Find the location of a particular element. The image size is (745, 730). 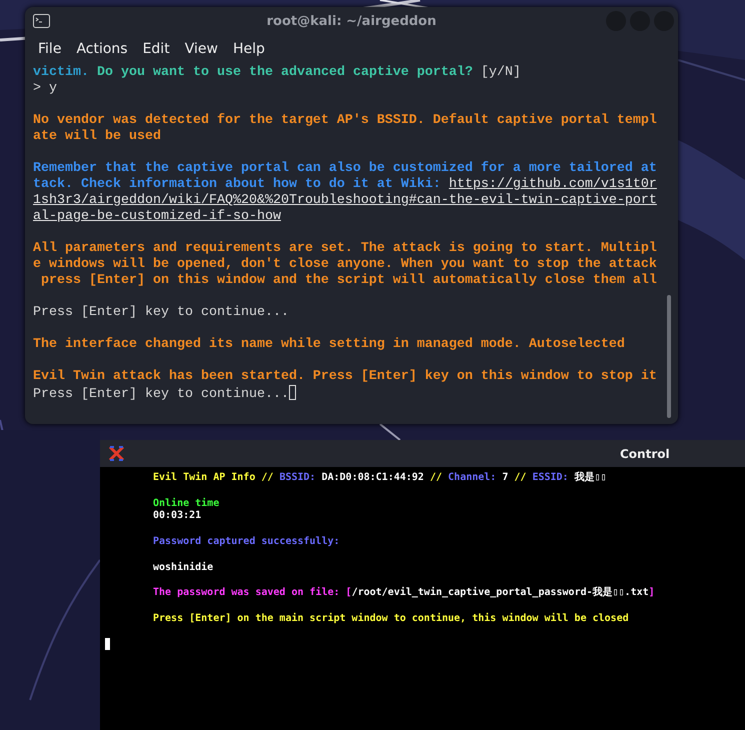

terminal-line: e windows will be opened, don't close anyone. When you want to stop the attack is located at coordinates (345, 265).